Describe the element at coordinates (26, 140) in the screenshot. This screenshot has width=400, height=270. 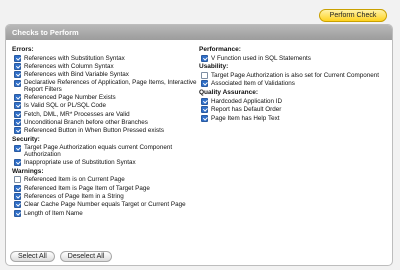
I see `security-heading: Security:` at that location.